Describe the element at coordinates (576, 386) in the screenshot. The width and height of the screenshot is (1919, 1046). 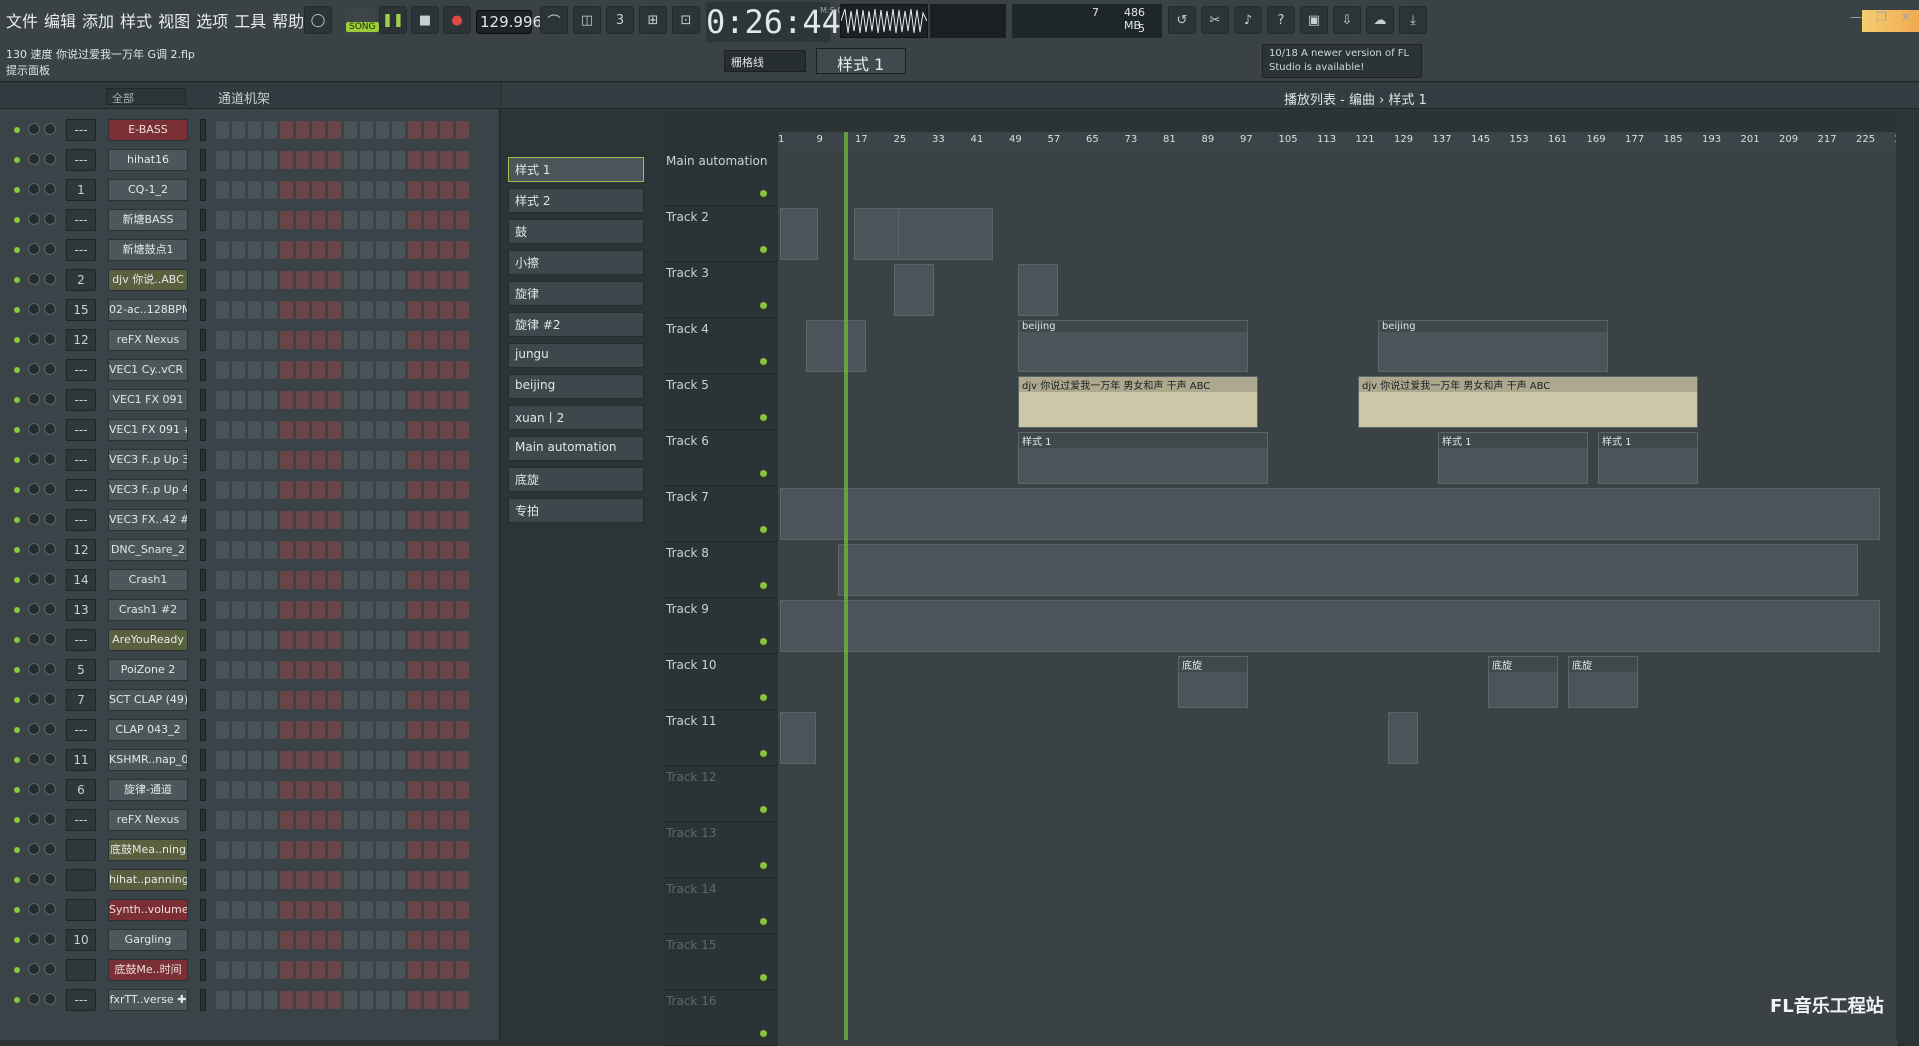
I see `picker-item: beijing` at that location.